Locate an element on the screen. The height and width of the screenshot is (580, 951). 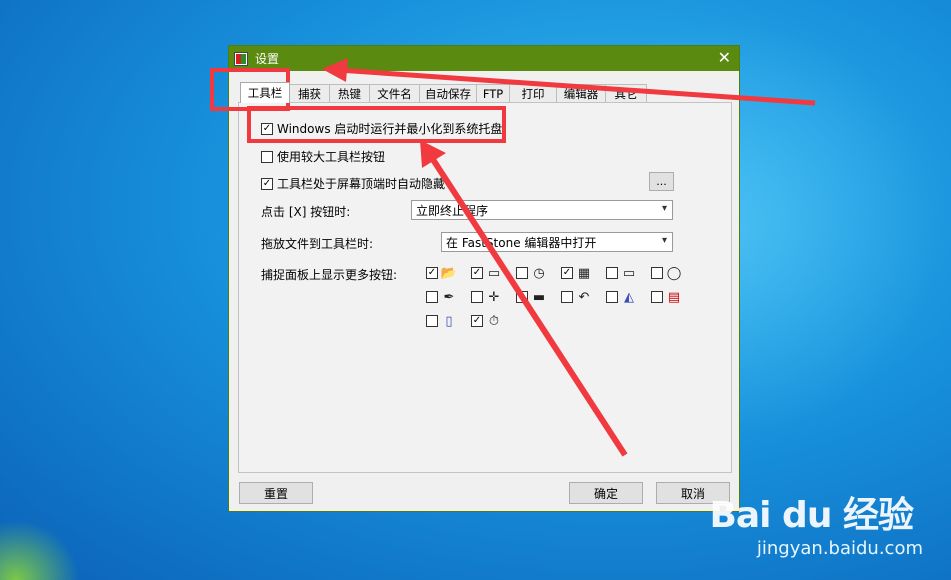
watermark-url: jingyan.baidu.com is located at coordinates (839, 548).